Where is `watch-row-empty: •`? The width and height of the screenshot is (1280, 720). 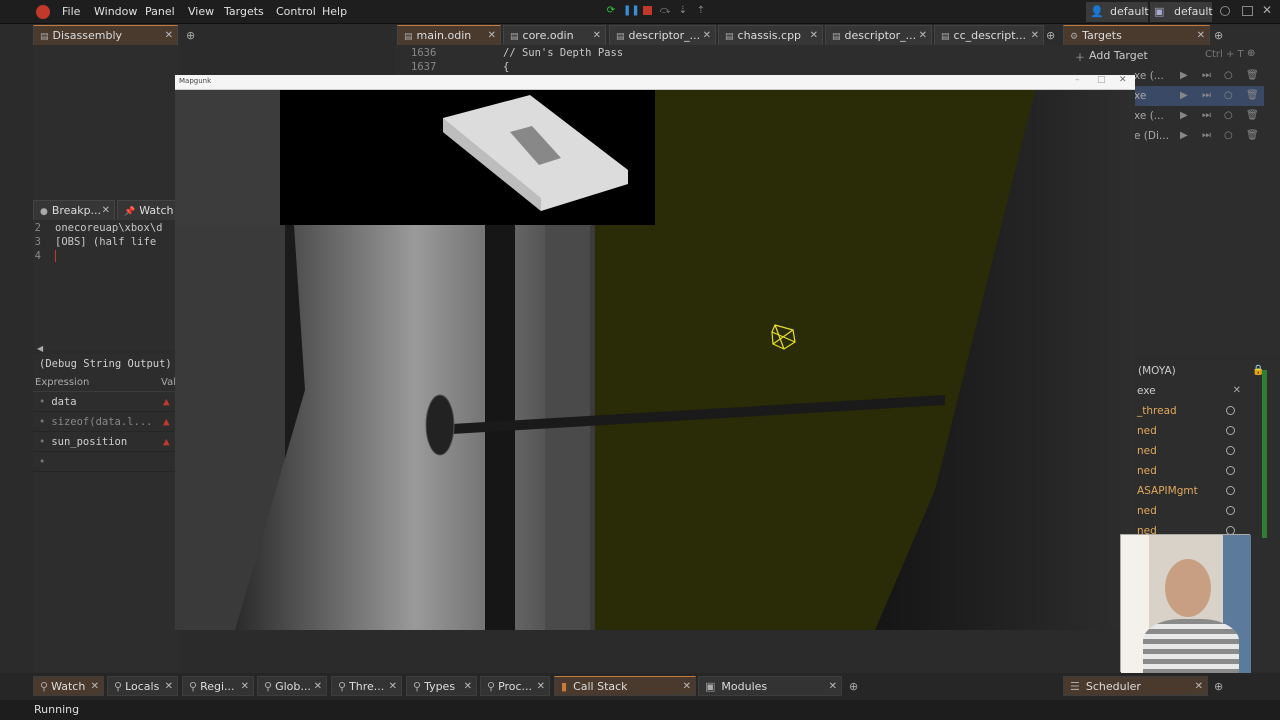
watch-row-empty: • is located at coordinates (104, 462).